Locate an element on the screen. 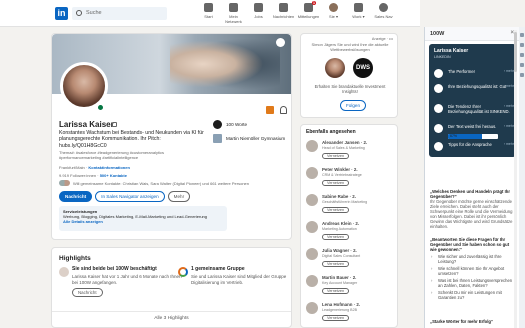 The image size is (525, 328). analysis-item: The Performer › mehr is located at coordinates (474, 73).